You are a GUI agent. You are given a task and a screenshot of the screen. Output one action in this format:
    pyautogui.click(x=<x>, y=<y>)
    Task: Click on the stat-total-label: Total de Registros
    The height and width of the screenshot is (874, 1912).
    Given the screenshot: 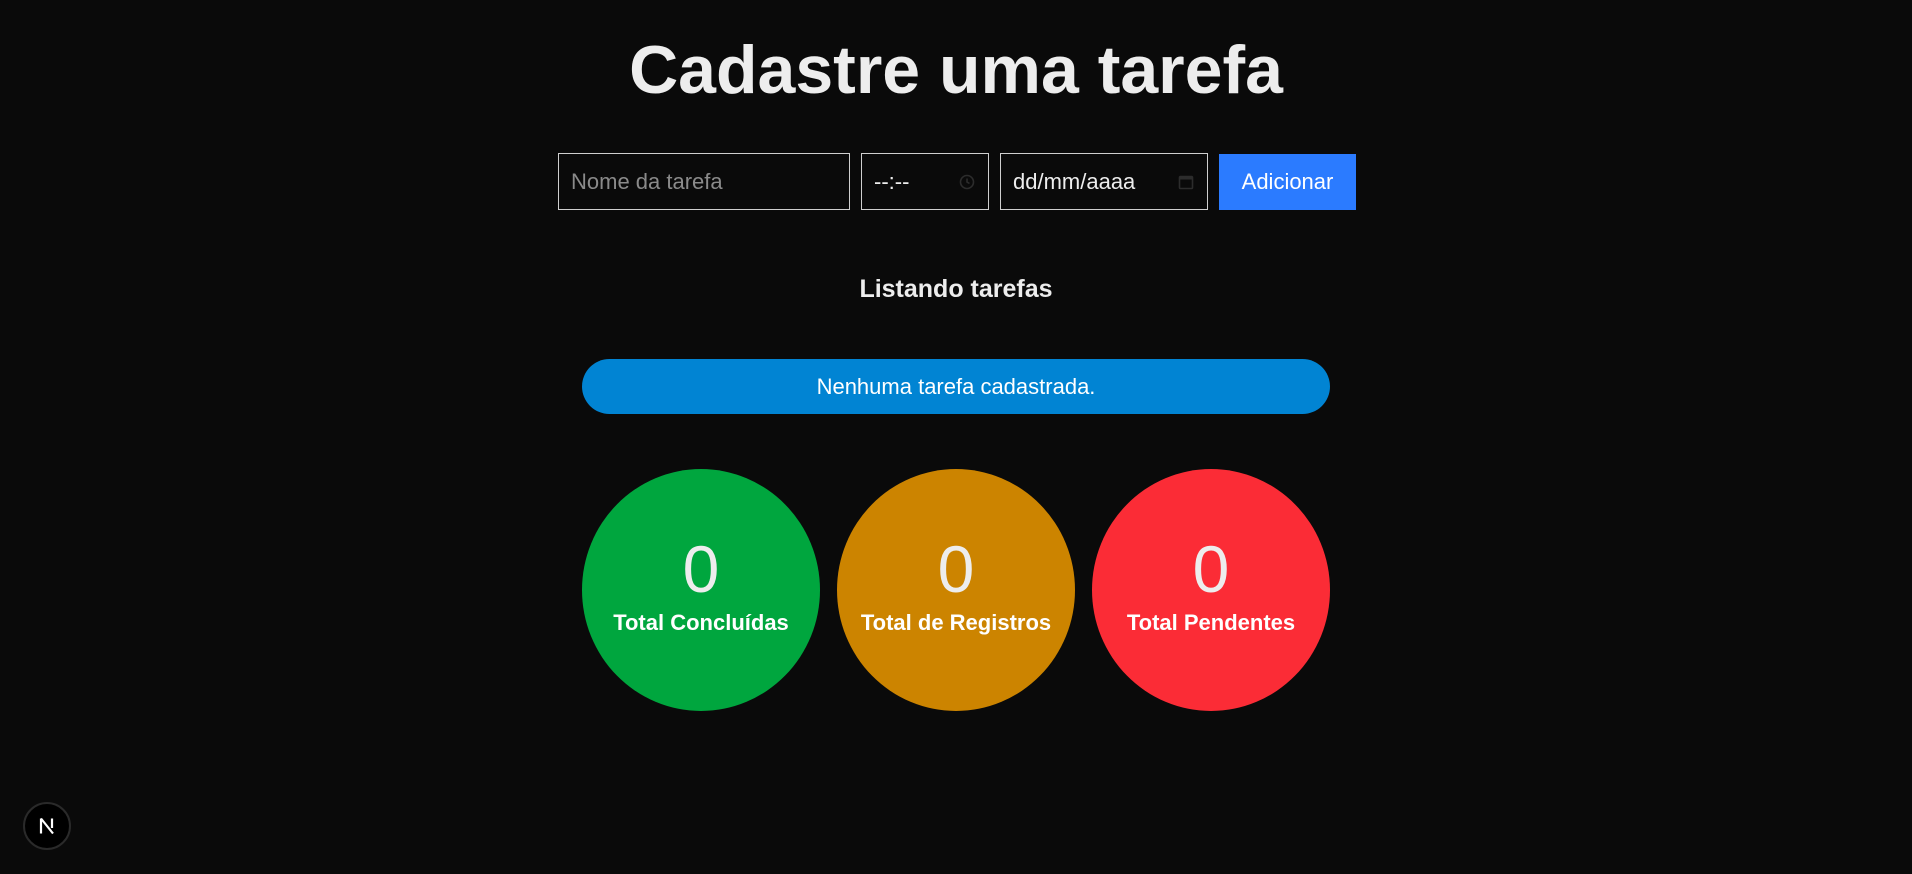 What is the action you would take?
    pyautogui.click(x=956, y=622)
    